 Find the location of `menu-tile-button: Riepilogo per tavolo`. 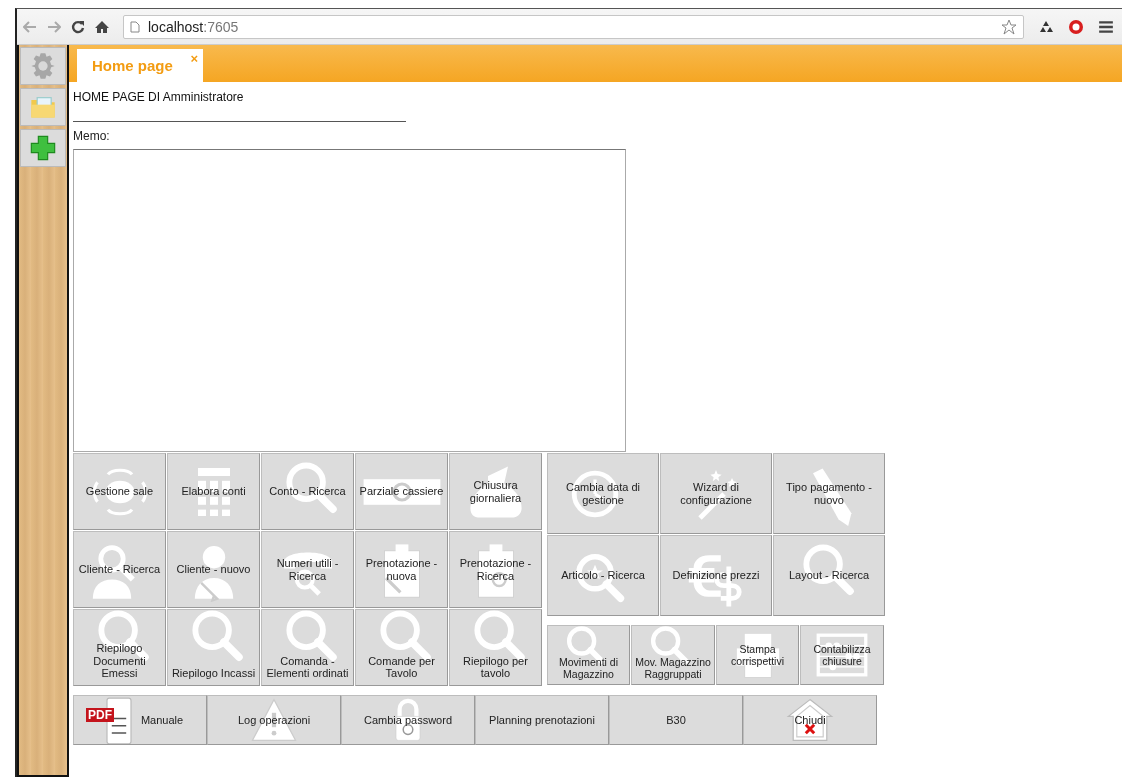

menu-tile-button: Riepilogo per tavolo is located at coordinates (495, 647).